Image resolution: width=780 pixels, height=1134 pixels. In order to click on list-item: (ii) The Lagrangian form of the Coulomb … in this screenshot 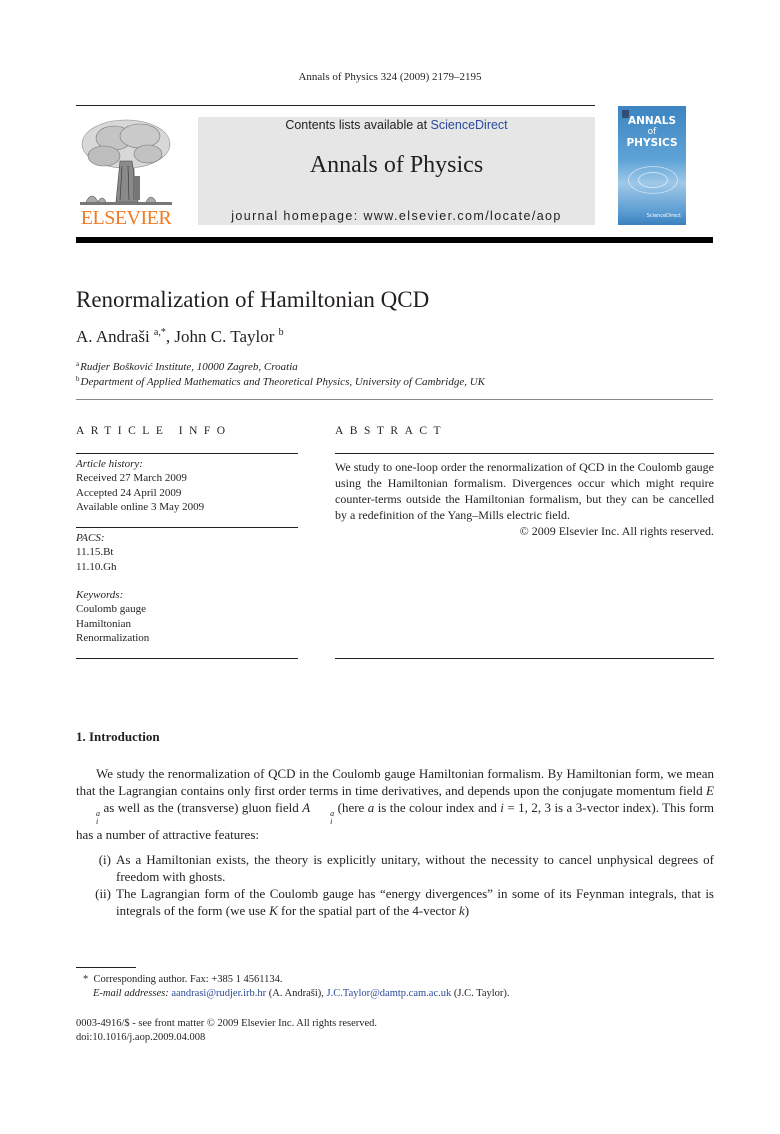, I will do `click(395, 902)`.